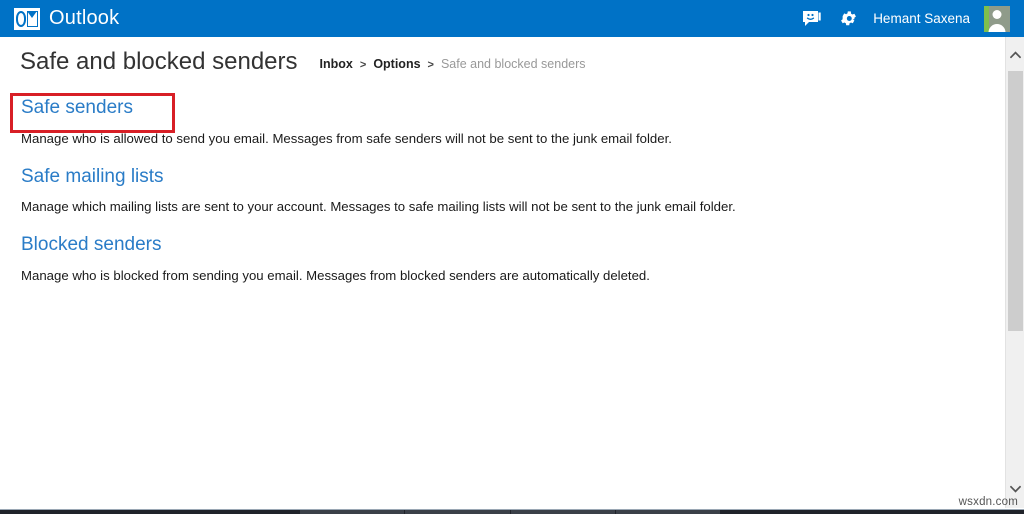 Image resolution: width=1024 pixels, height=514 pixels. Describe the element at coordinates (92, 177) in the screenshot. I see `safe-mailing-lists-link: Safe mailing lists` at that location.